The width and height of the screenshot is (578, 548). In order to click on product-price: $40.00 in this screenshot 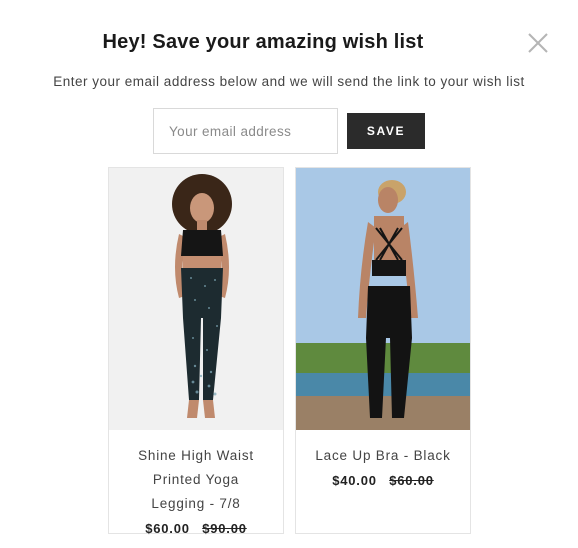, I will do `click(354, 480)`.